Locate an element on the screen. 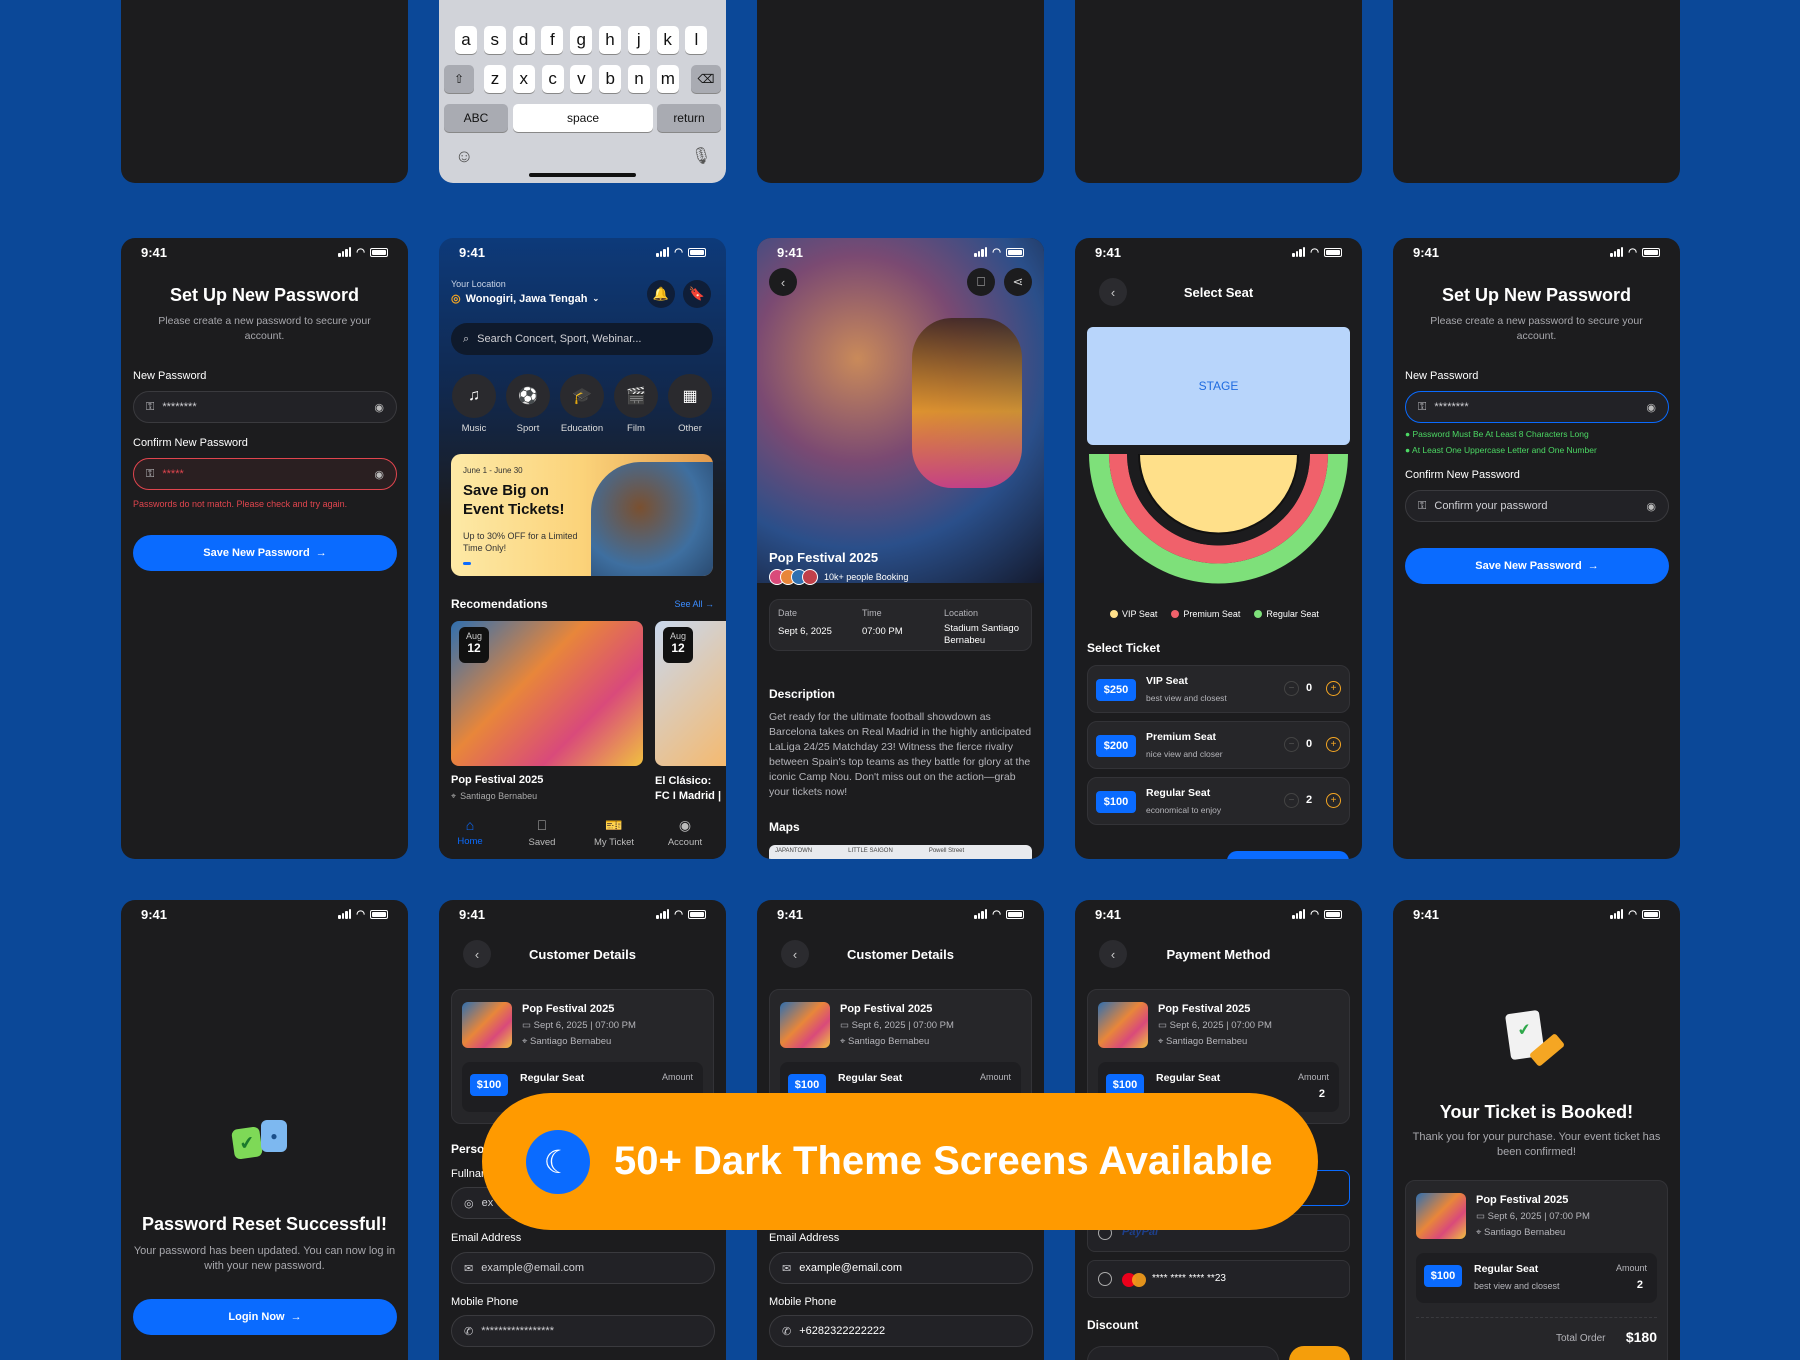  continue-button is located at coordinates (1288, 855).